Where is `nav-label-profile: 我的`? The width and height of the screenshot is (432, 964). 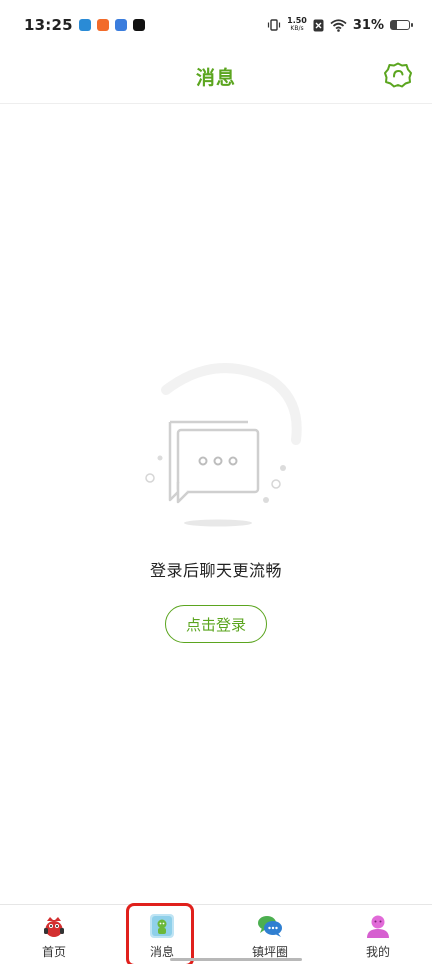 nav-label-profile: 我的 is located at coordinates (377, 952).